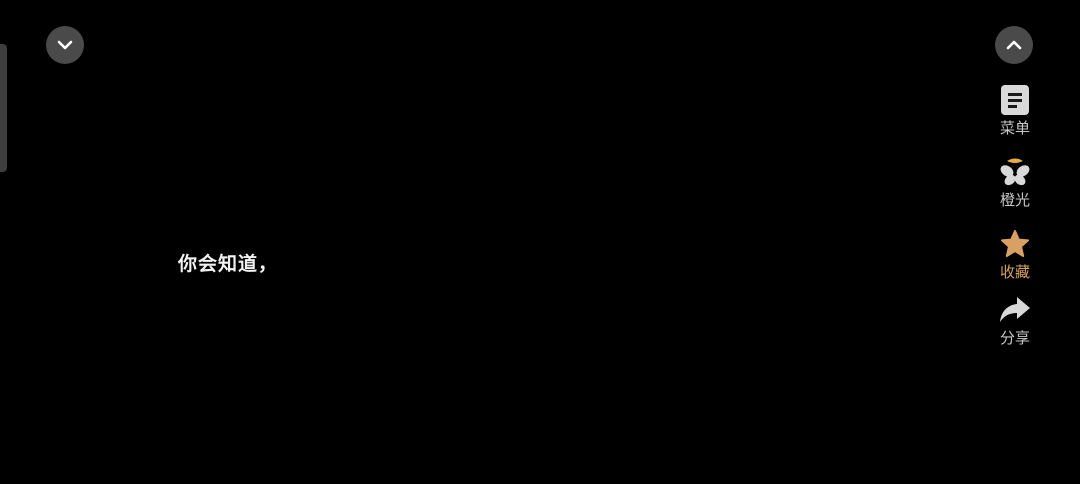 Image resolution: width=1080 pixels, height=484 pixels. Describe the element at coordinates (1015, 172) in the screenshot. I see `orange-light-icon` at that location.